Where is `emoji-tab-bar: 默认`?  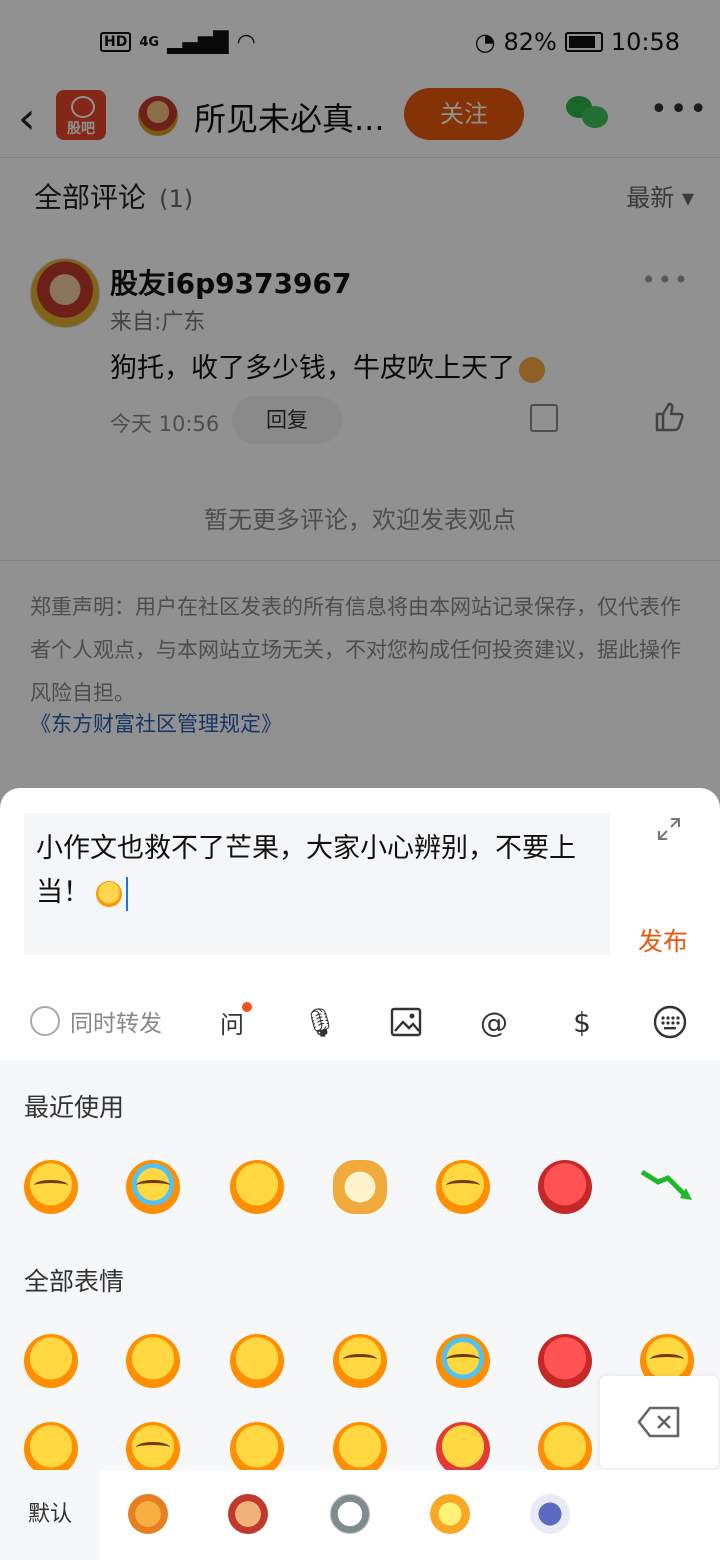
emoji-tab-bar: 默认 is located at coordinates (360, 1515).